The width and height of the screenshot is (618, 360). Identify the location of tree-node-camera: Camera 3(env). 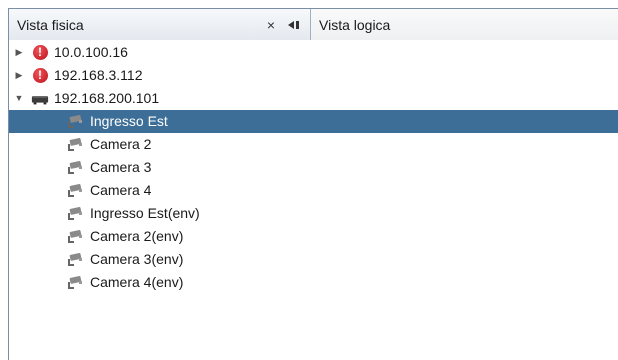
(313, 259).